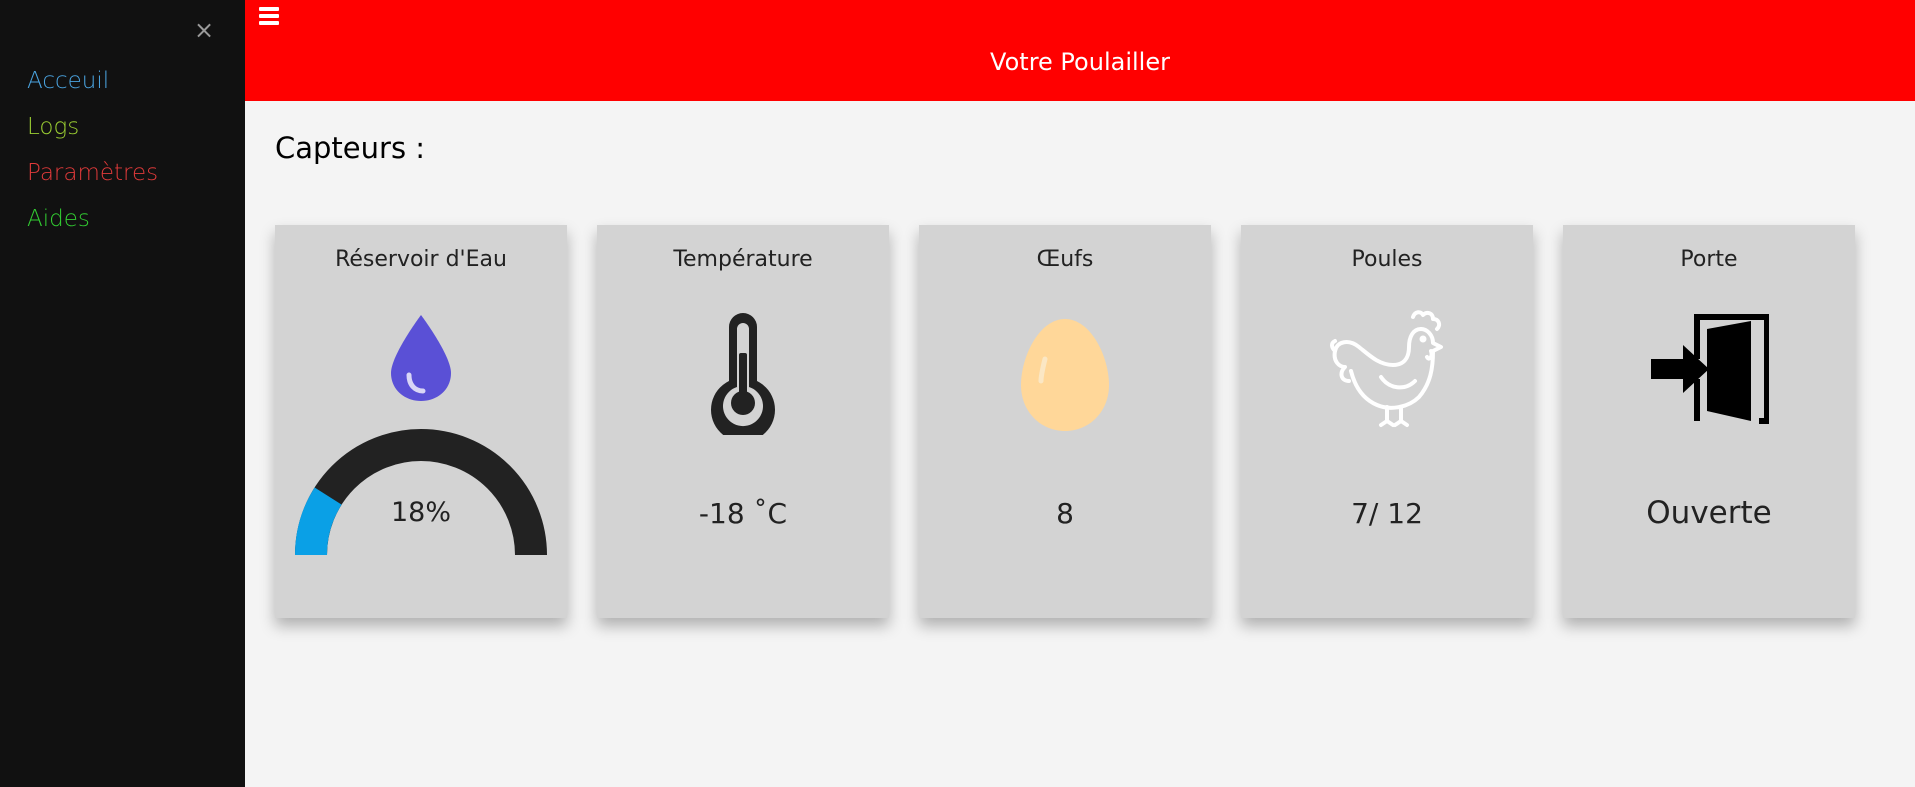 Image resolution: width=1915 pixels, height=787 pixels. I want to click on card-hens: Poules 7/ 12, so click(1387, 421).